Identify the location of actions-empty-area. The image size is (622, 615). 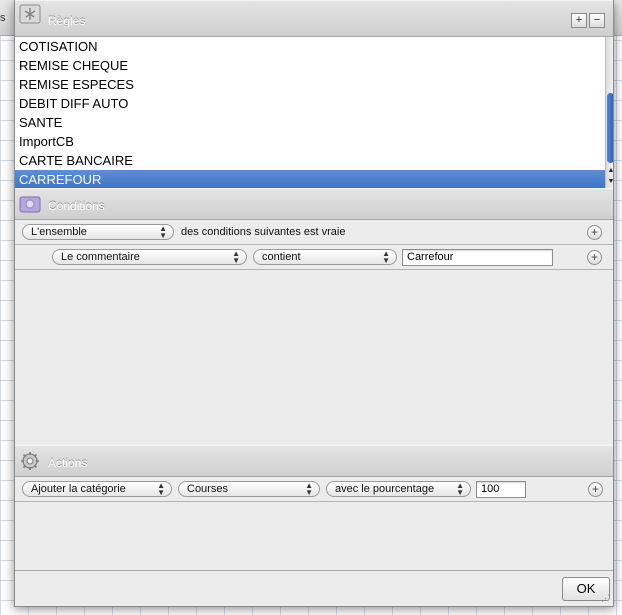
(314, 536).